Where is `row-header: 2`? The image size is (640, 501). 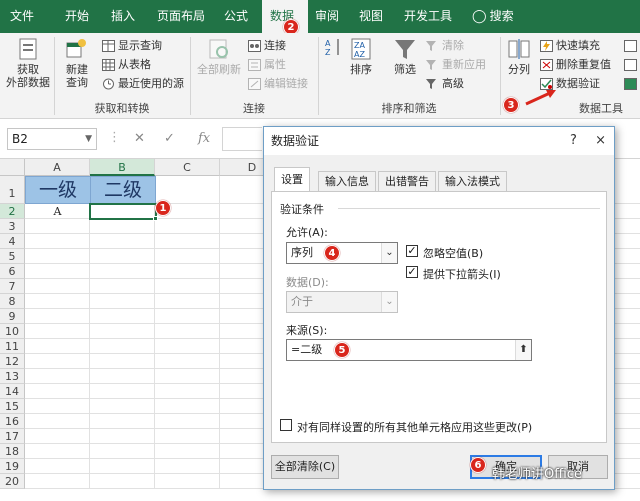
row-header: 2 is located at coordinates (12, 211).